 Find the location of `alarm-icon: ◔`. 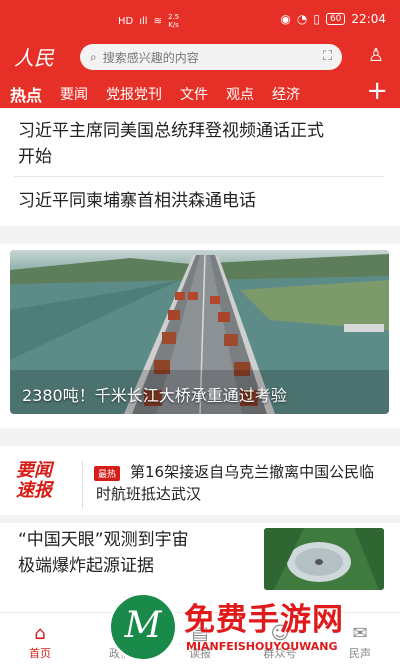

alarm-icon: ◔ is located at coordinates (302, 19).